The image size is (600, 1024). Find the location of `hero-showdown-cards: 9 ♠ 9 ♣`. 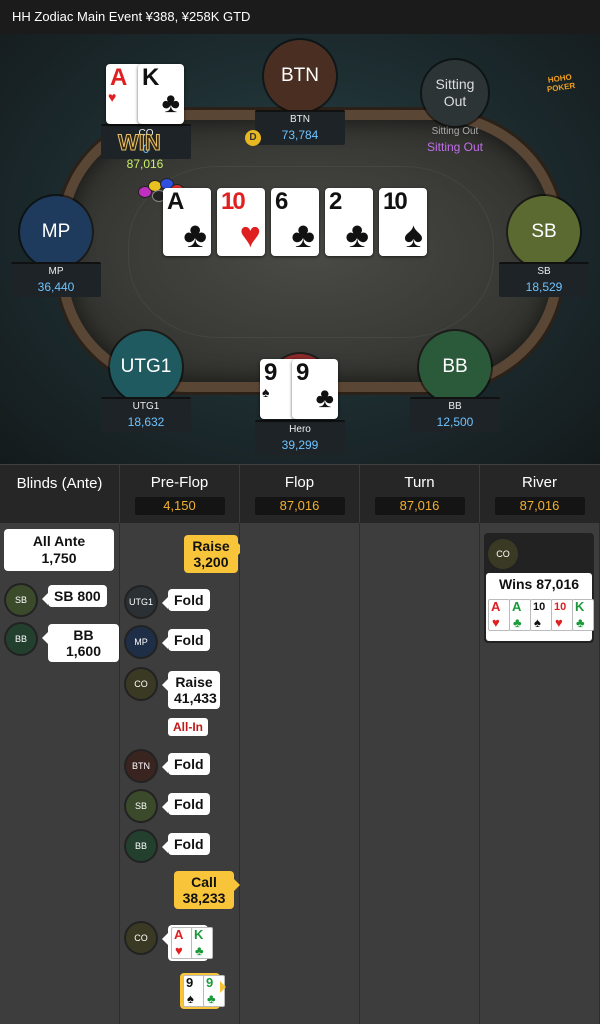

hero-showdown-cards: 9 ♠ 9 ♣ is located at coordinates (203, 991).